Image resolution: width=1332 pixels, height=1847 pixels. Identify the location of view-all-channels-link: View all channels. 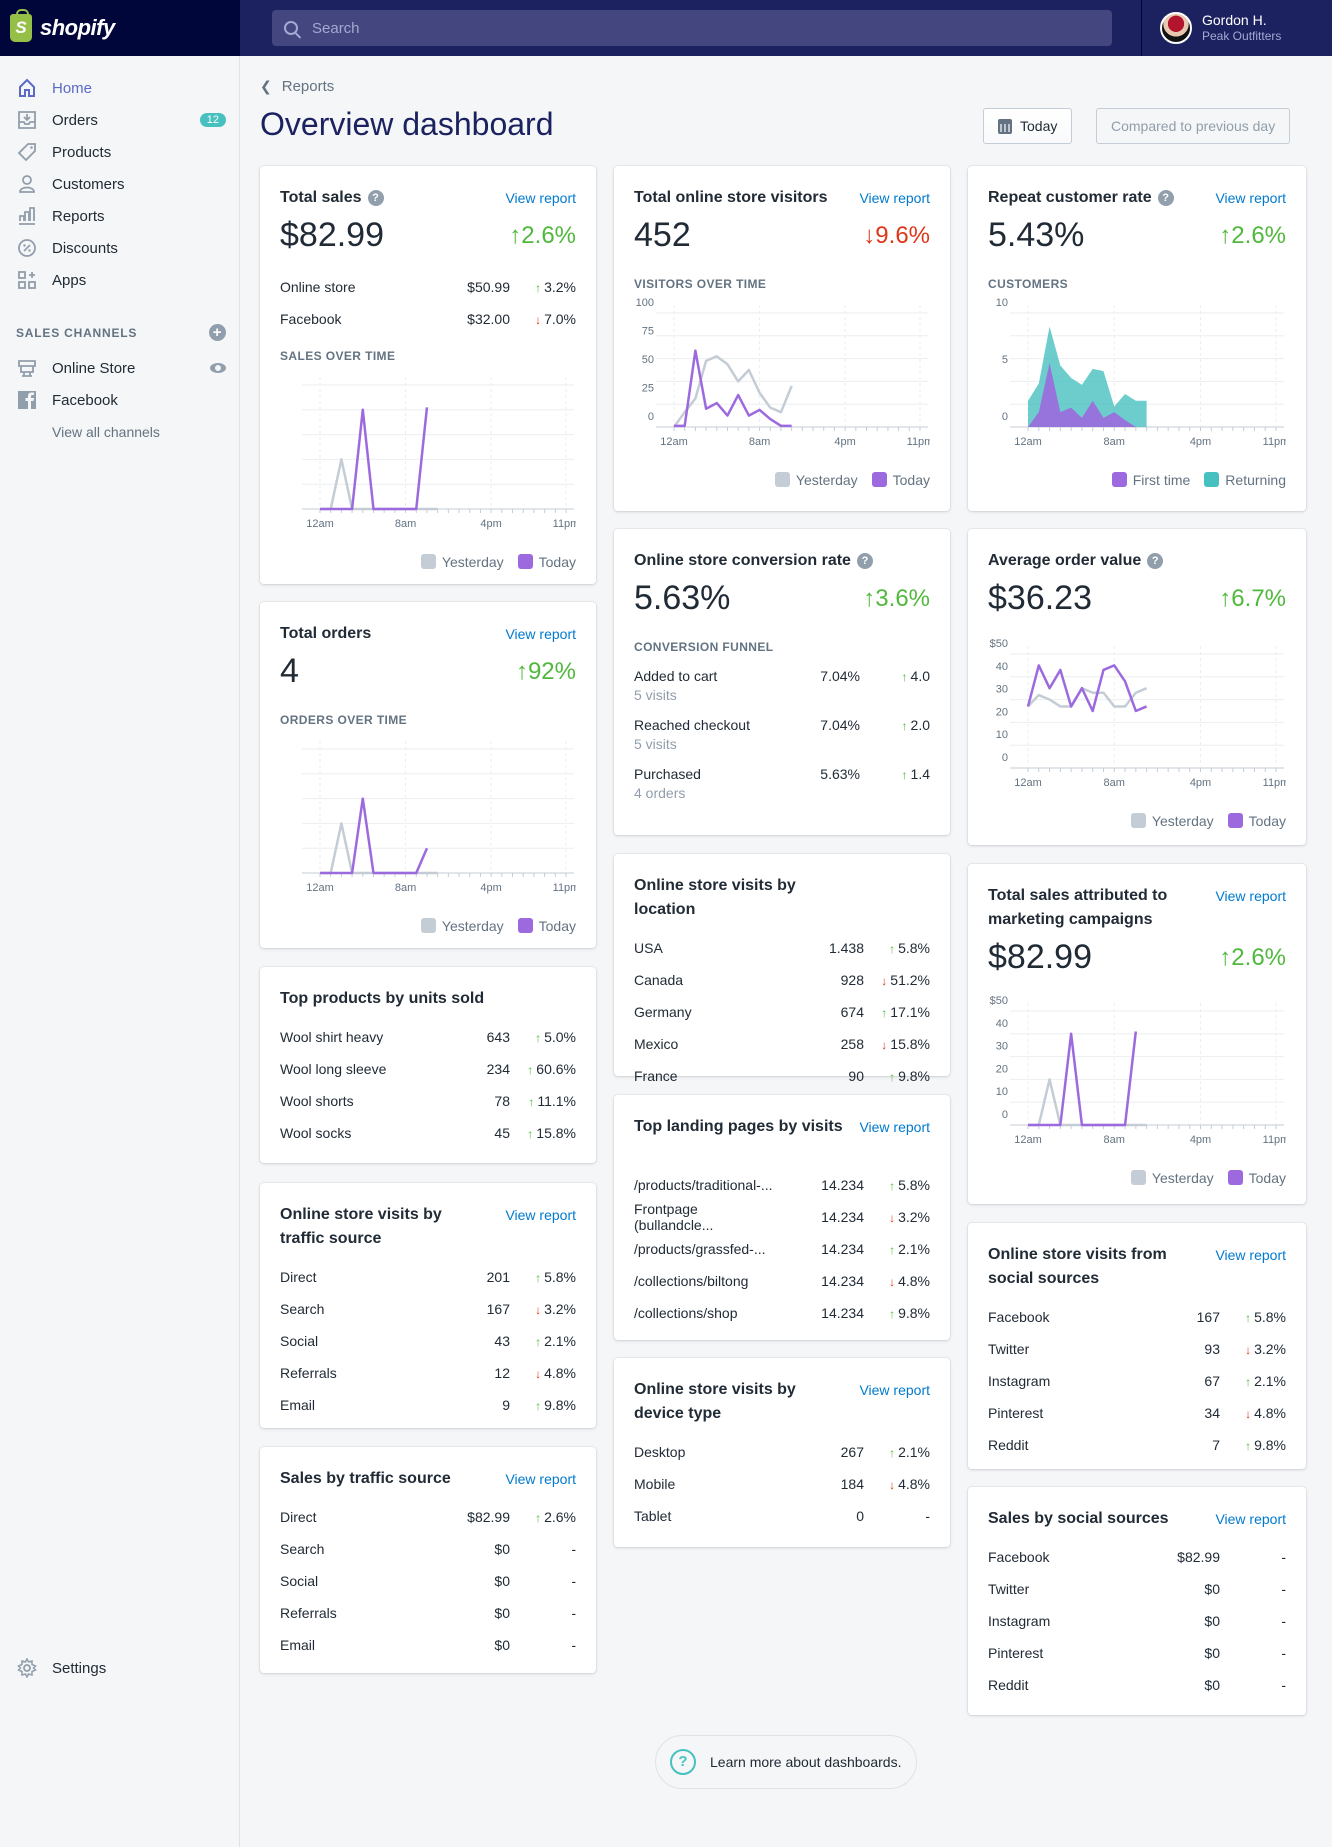
(106, 432).